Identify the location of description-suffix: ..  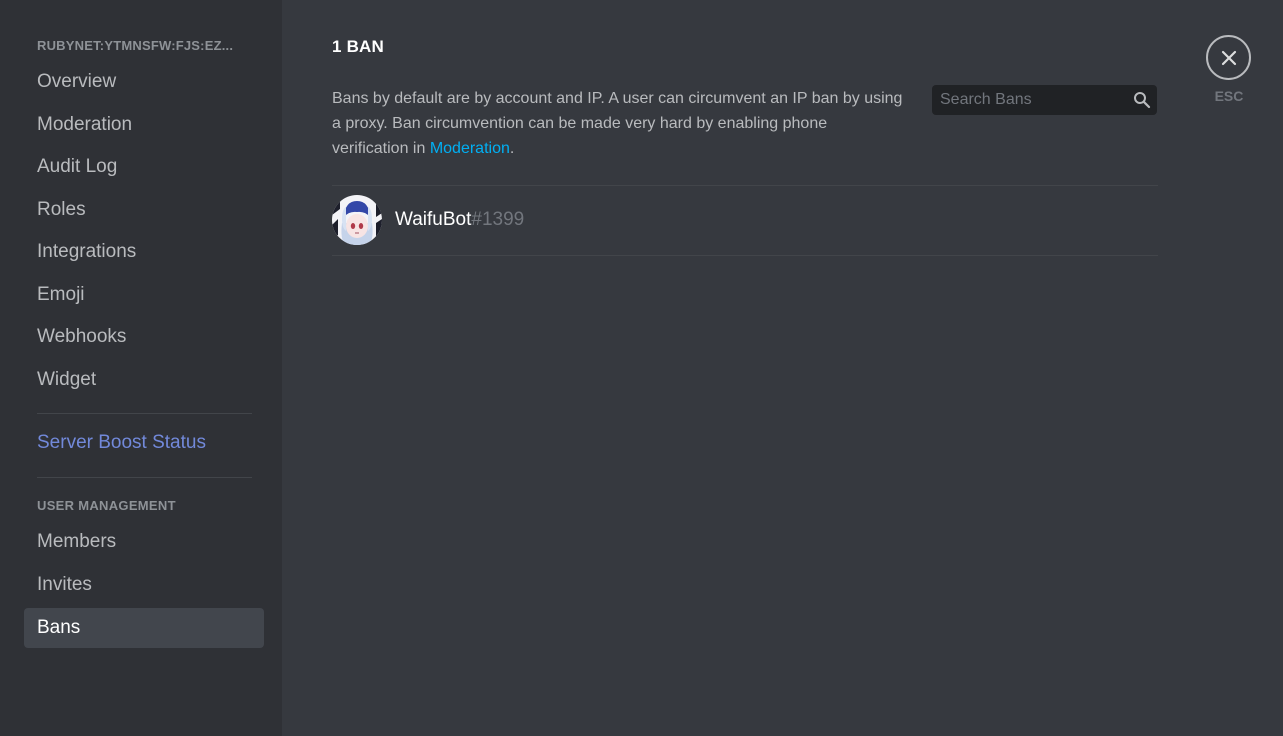
(512, 148).